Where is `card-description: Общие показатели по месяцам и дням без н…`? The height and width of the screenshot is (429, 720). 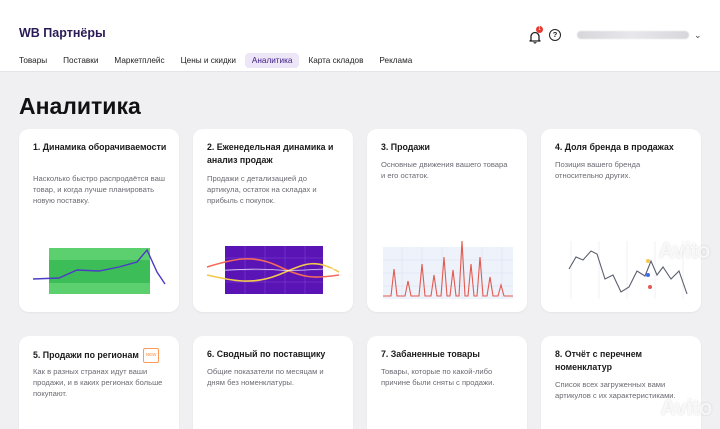
card-description: Общие показатели по месяцам и дням без н… is located at coordinates (265, 377).